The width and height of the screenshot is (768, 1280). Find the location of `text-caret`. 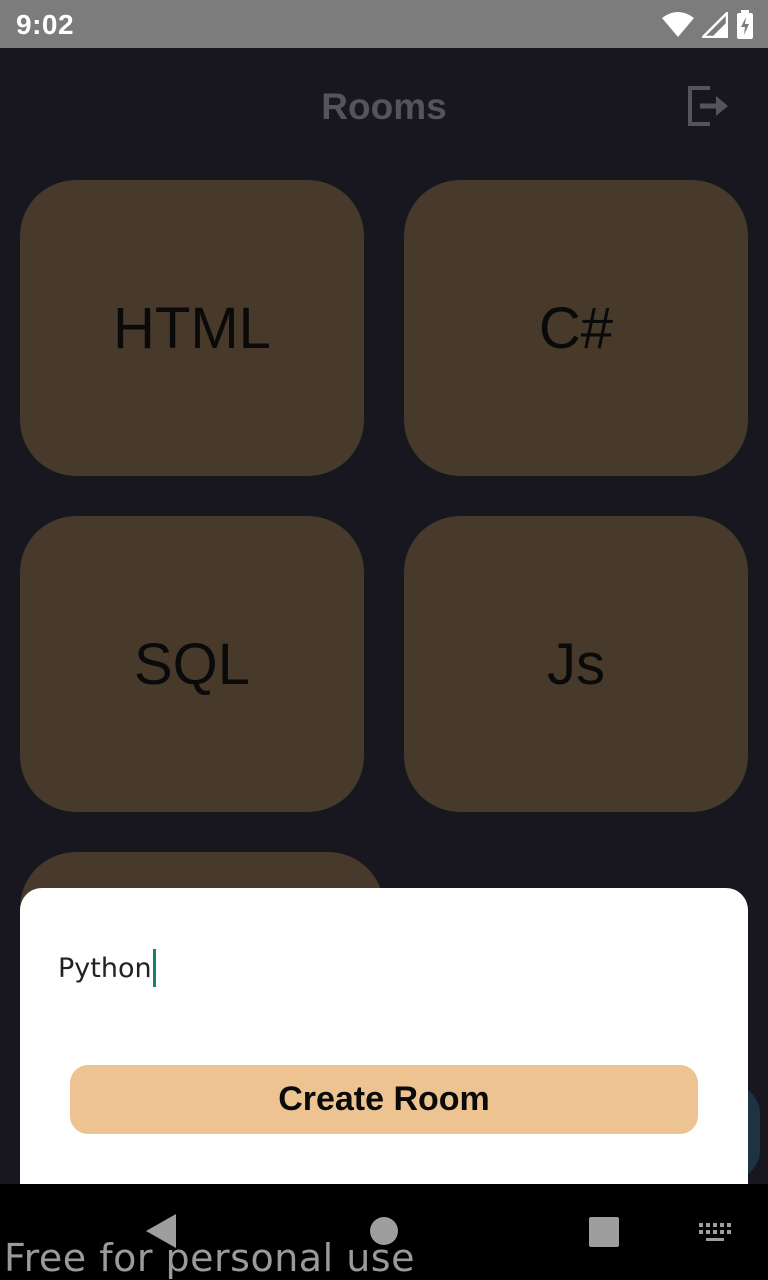

text-caret is located at coordinates (154, 968).